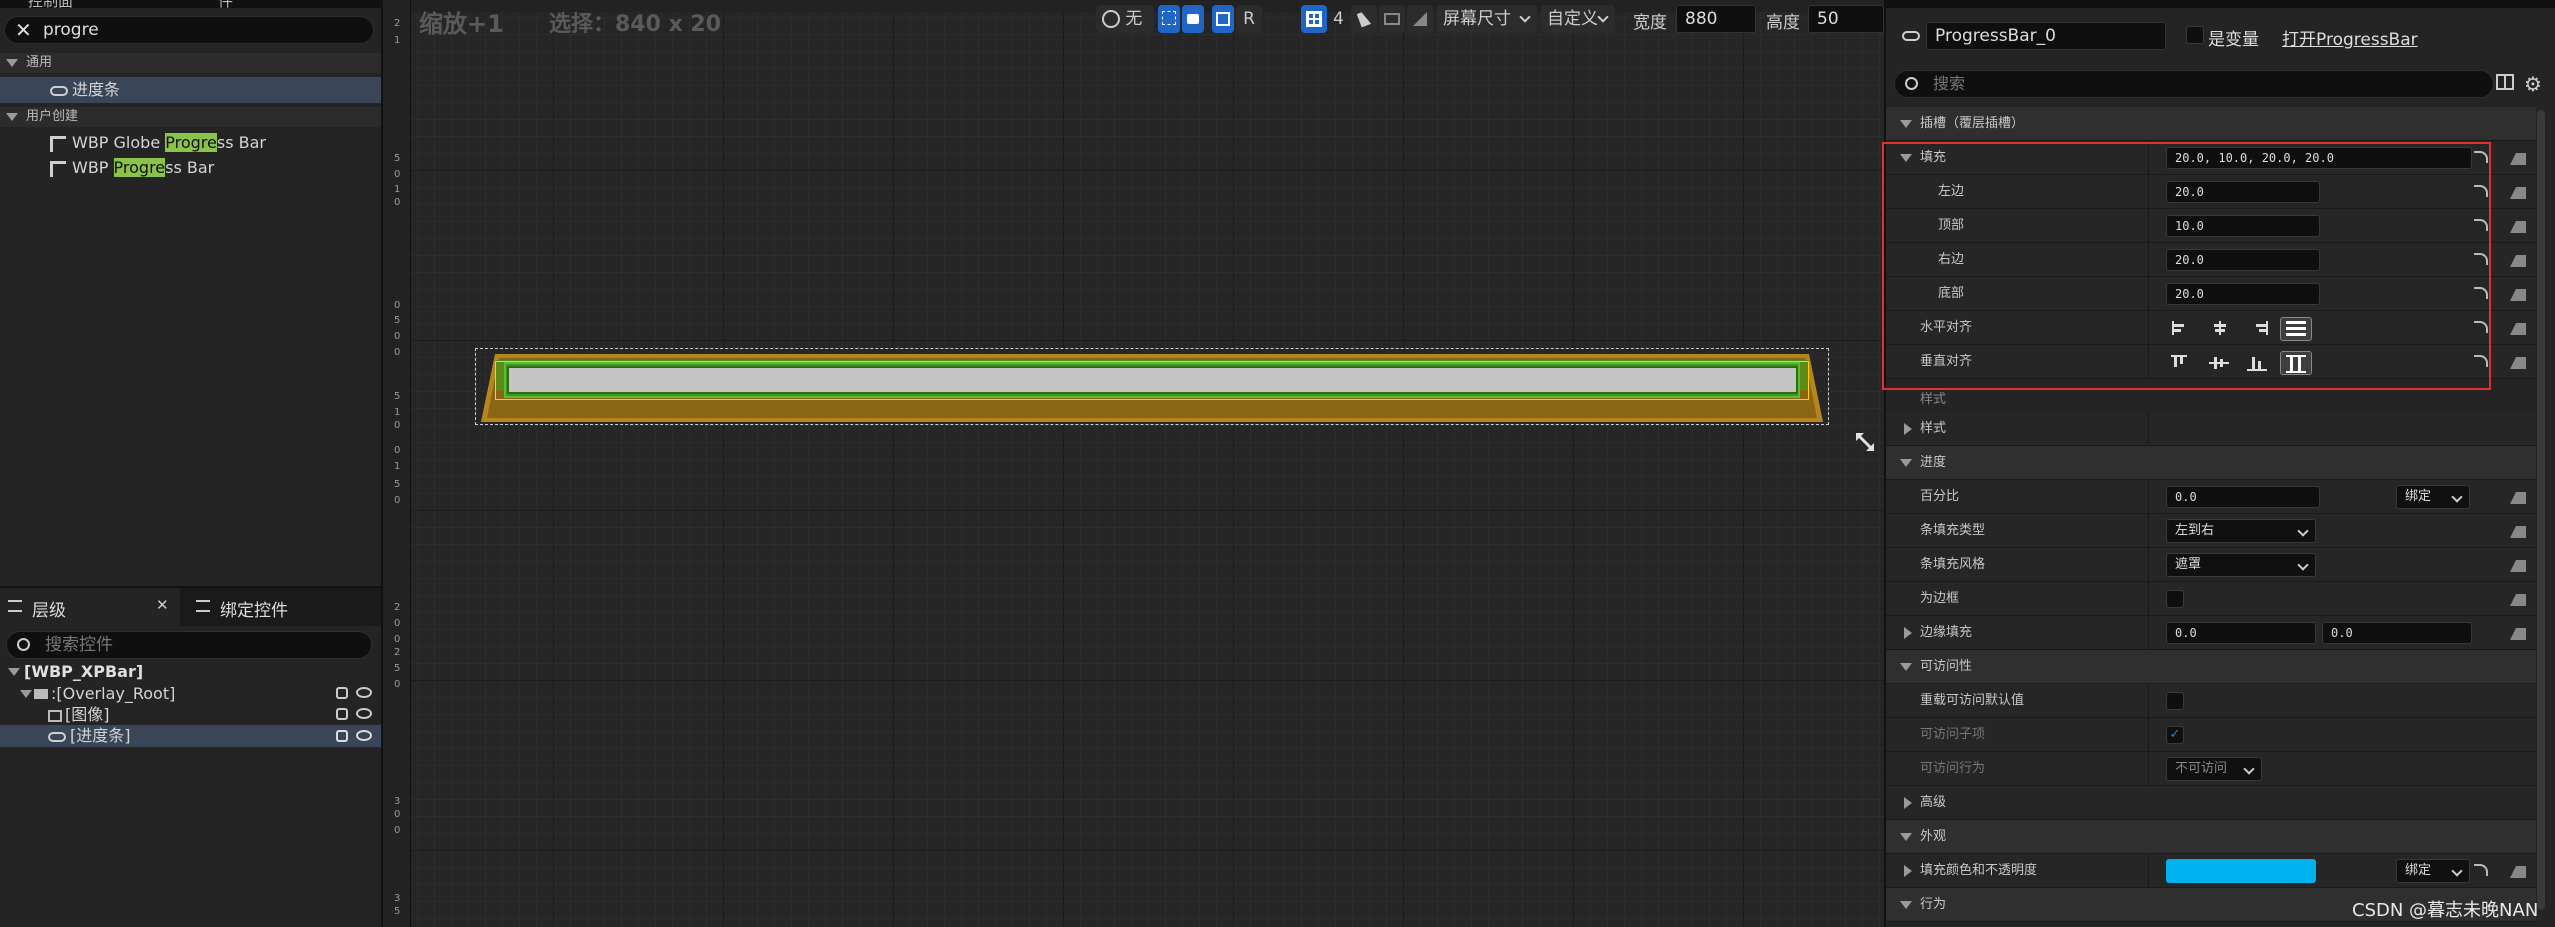  What do you see at coordinates (1392, 19) in the screenshot?
I see `preview-image-button` at bounding box center [1392, 19].